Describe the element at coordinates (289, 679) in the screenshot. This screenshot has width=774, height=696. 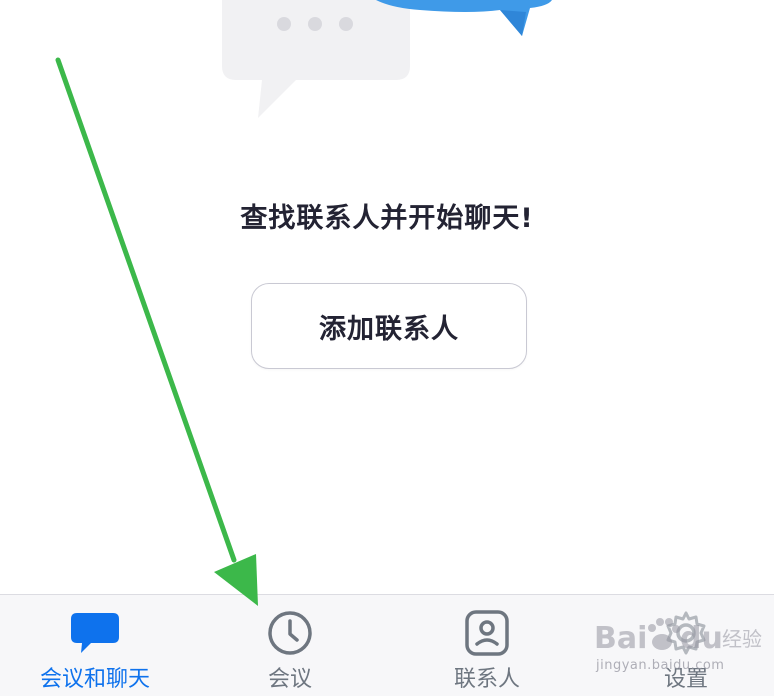
I see `tab-label: 会议` at that location.